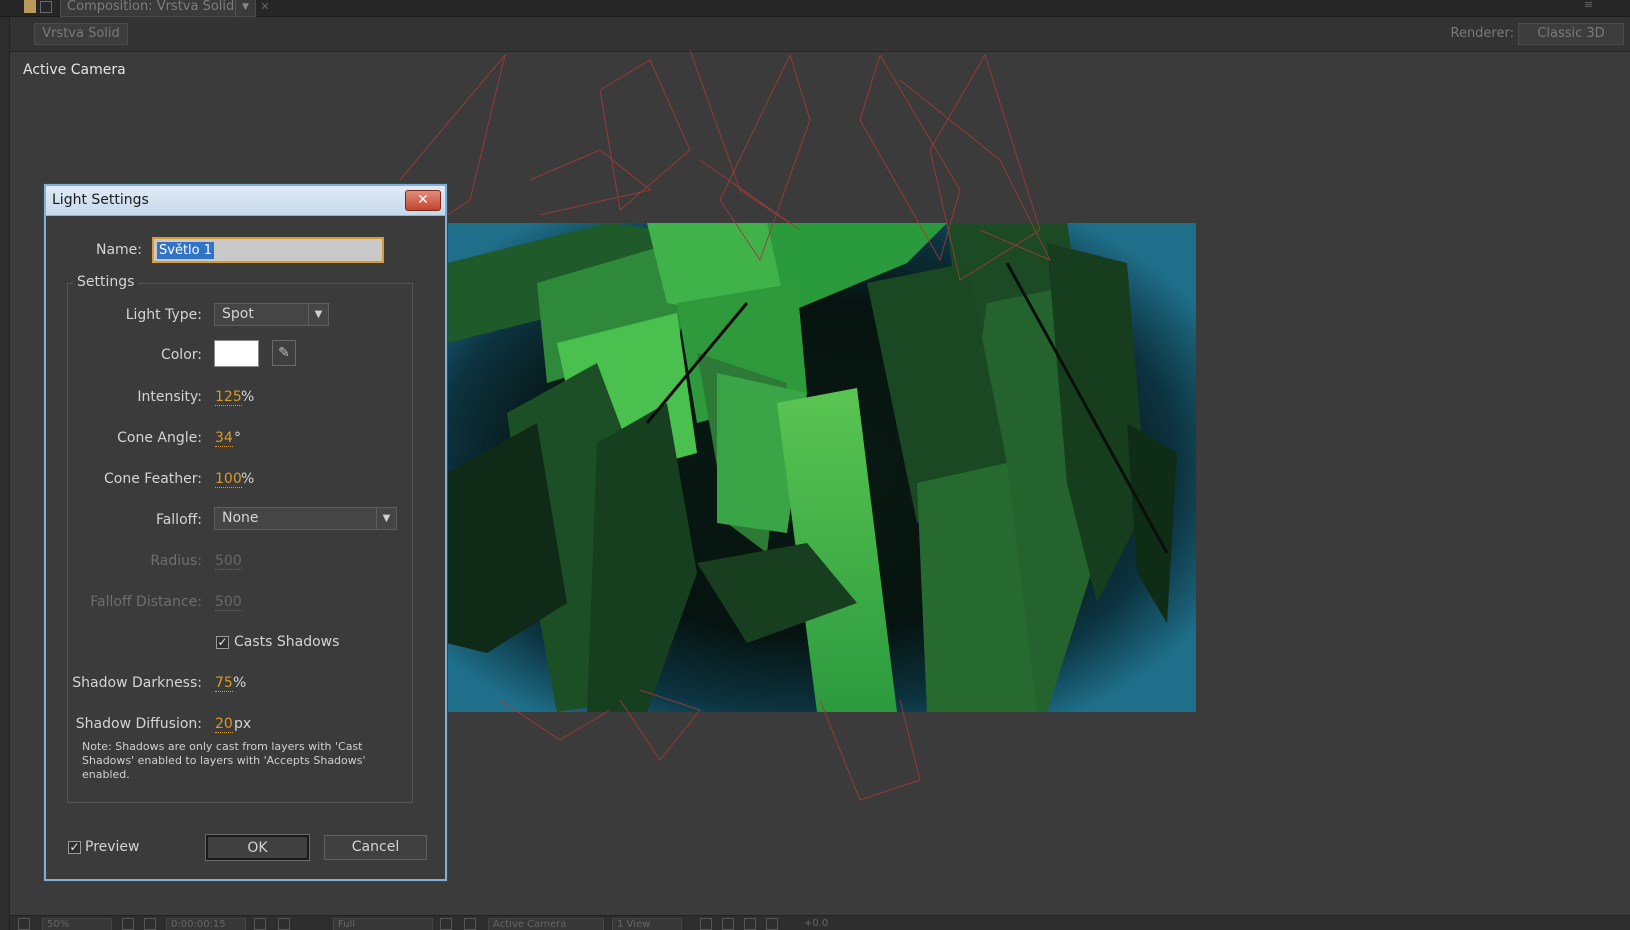  I want to click on tab-composition-label: Composition: Vrstva Solid, so click(151, 7).